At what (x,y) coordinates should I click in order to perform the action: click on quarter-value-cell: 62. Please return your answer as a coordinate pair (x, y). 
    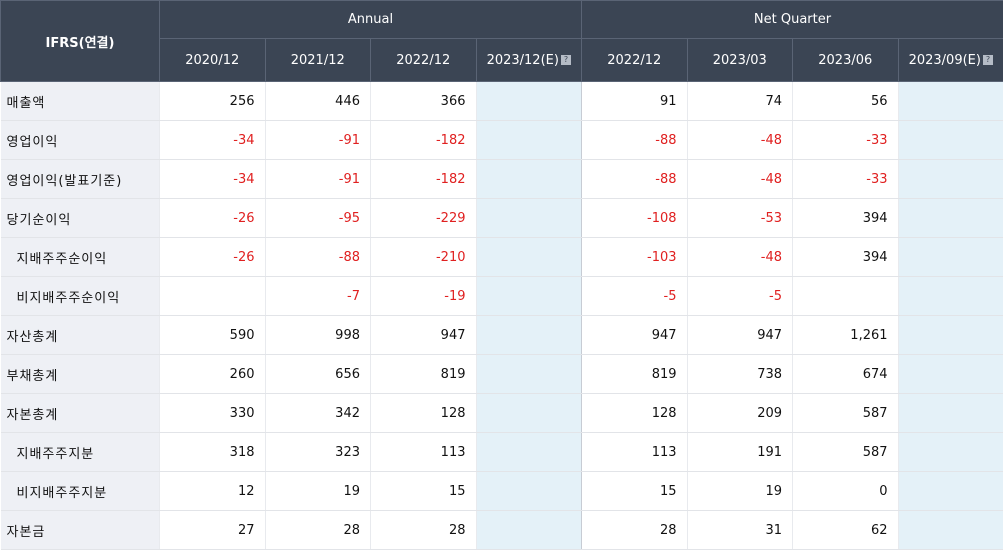
    Looking at the image, I should click on (845, 530).